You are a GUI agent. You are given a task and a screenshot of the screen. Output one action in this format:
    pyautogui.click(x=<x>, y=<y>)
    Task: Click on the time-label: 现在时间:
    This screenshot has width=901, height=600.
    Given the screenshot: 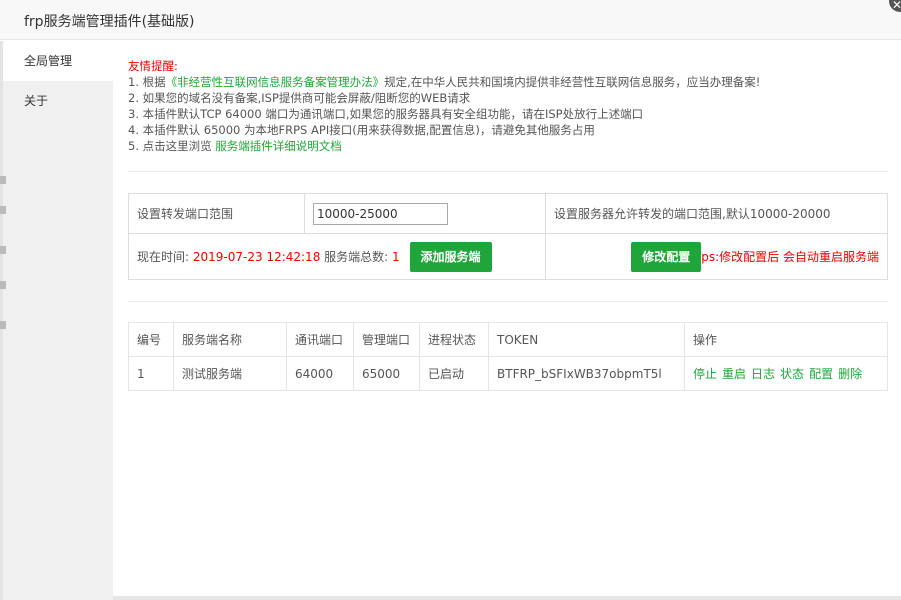 What is the action you would take?
    pyautogui.click(x=163, y=256)
    